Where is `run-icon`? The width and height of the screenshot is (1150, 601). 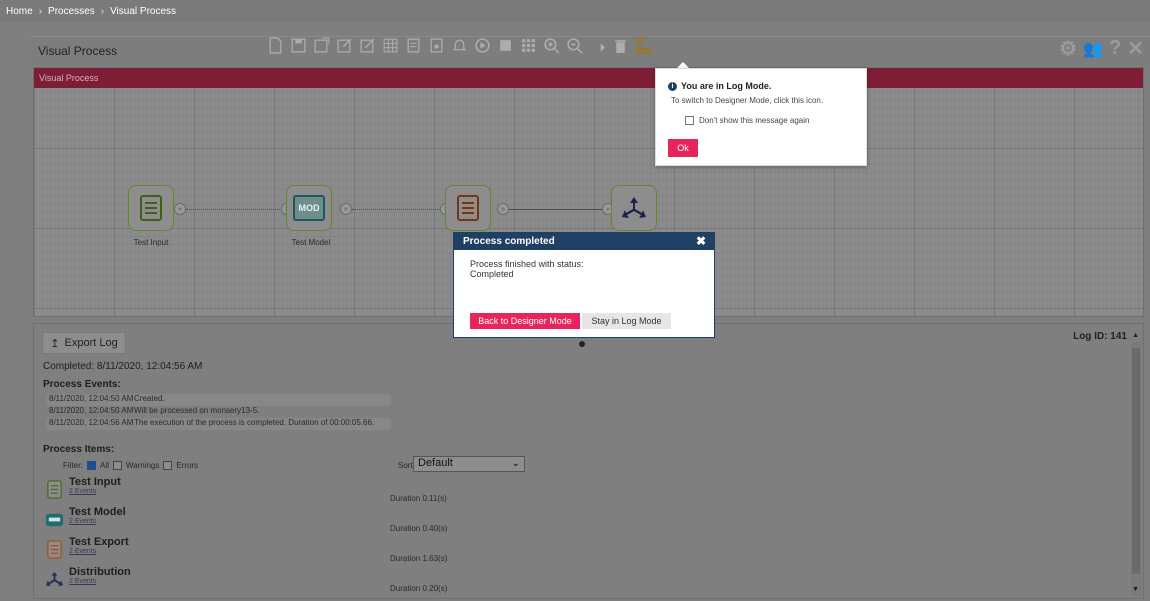 run-icon is located at coordinates (482, 45).